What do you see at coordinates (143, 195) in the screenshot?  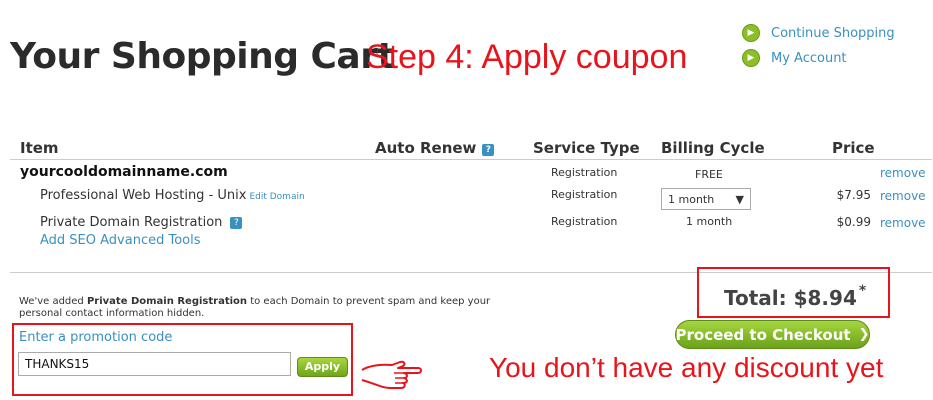 I see `hosting-item-label: Professional Web Hosting - Unix` at bounding box center [143, 195].